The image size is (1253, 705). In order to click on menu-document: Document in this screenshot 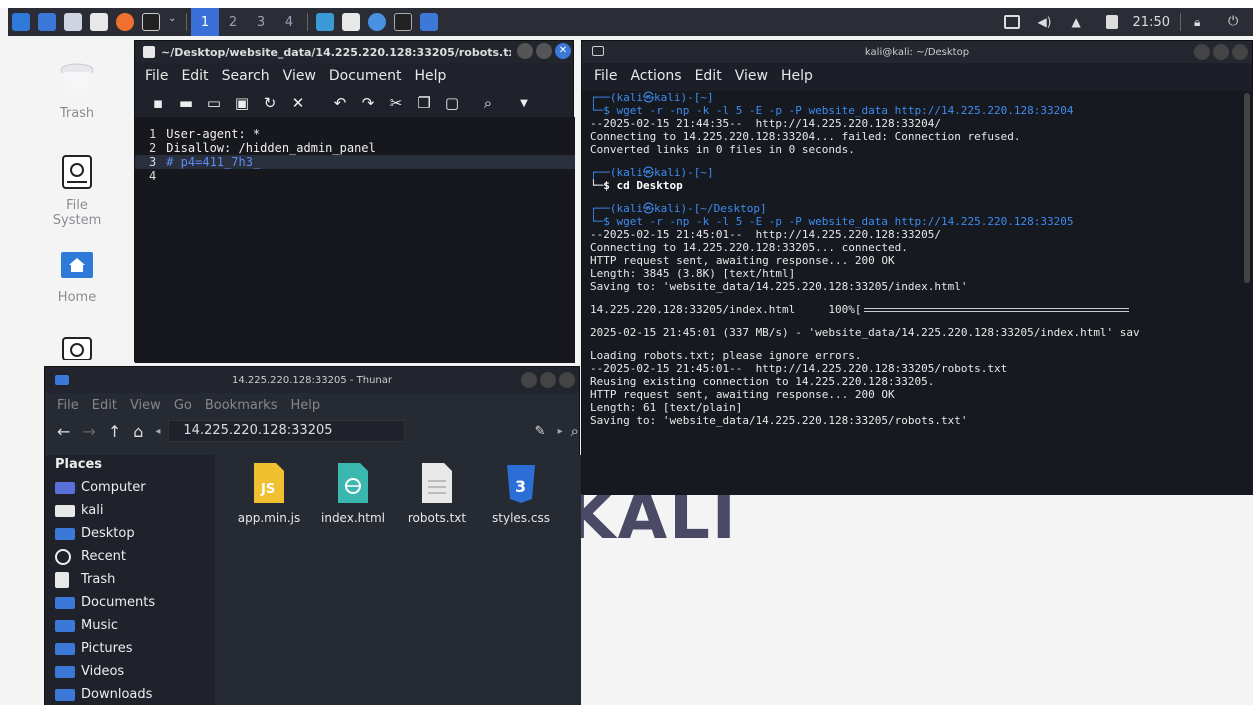, I will do `click(365, 76)`.